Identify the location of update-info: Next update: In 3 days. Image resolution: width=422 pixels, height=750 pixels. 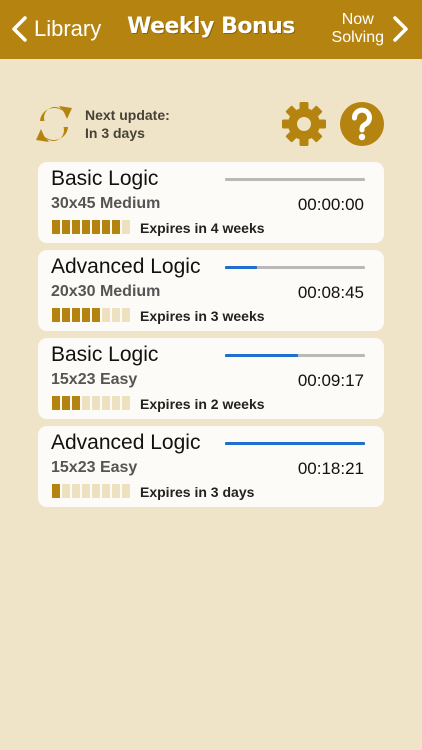
(101, 124).